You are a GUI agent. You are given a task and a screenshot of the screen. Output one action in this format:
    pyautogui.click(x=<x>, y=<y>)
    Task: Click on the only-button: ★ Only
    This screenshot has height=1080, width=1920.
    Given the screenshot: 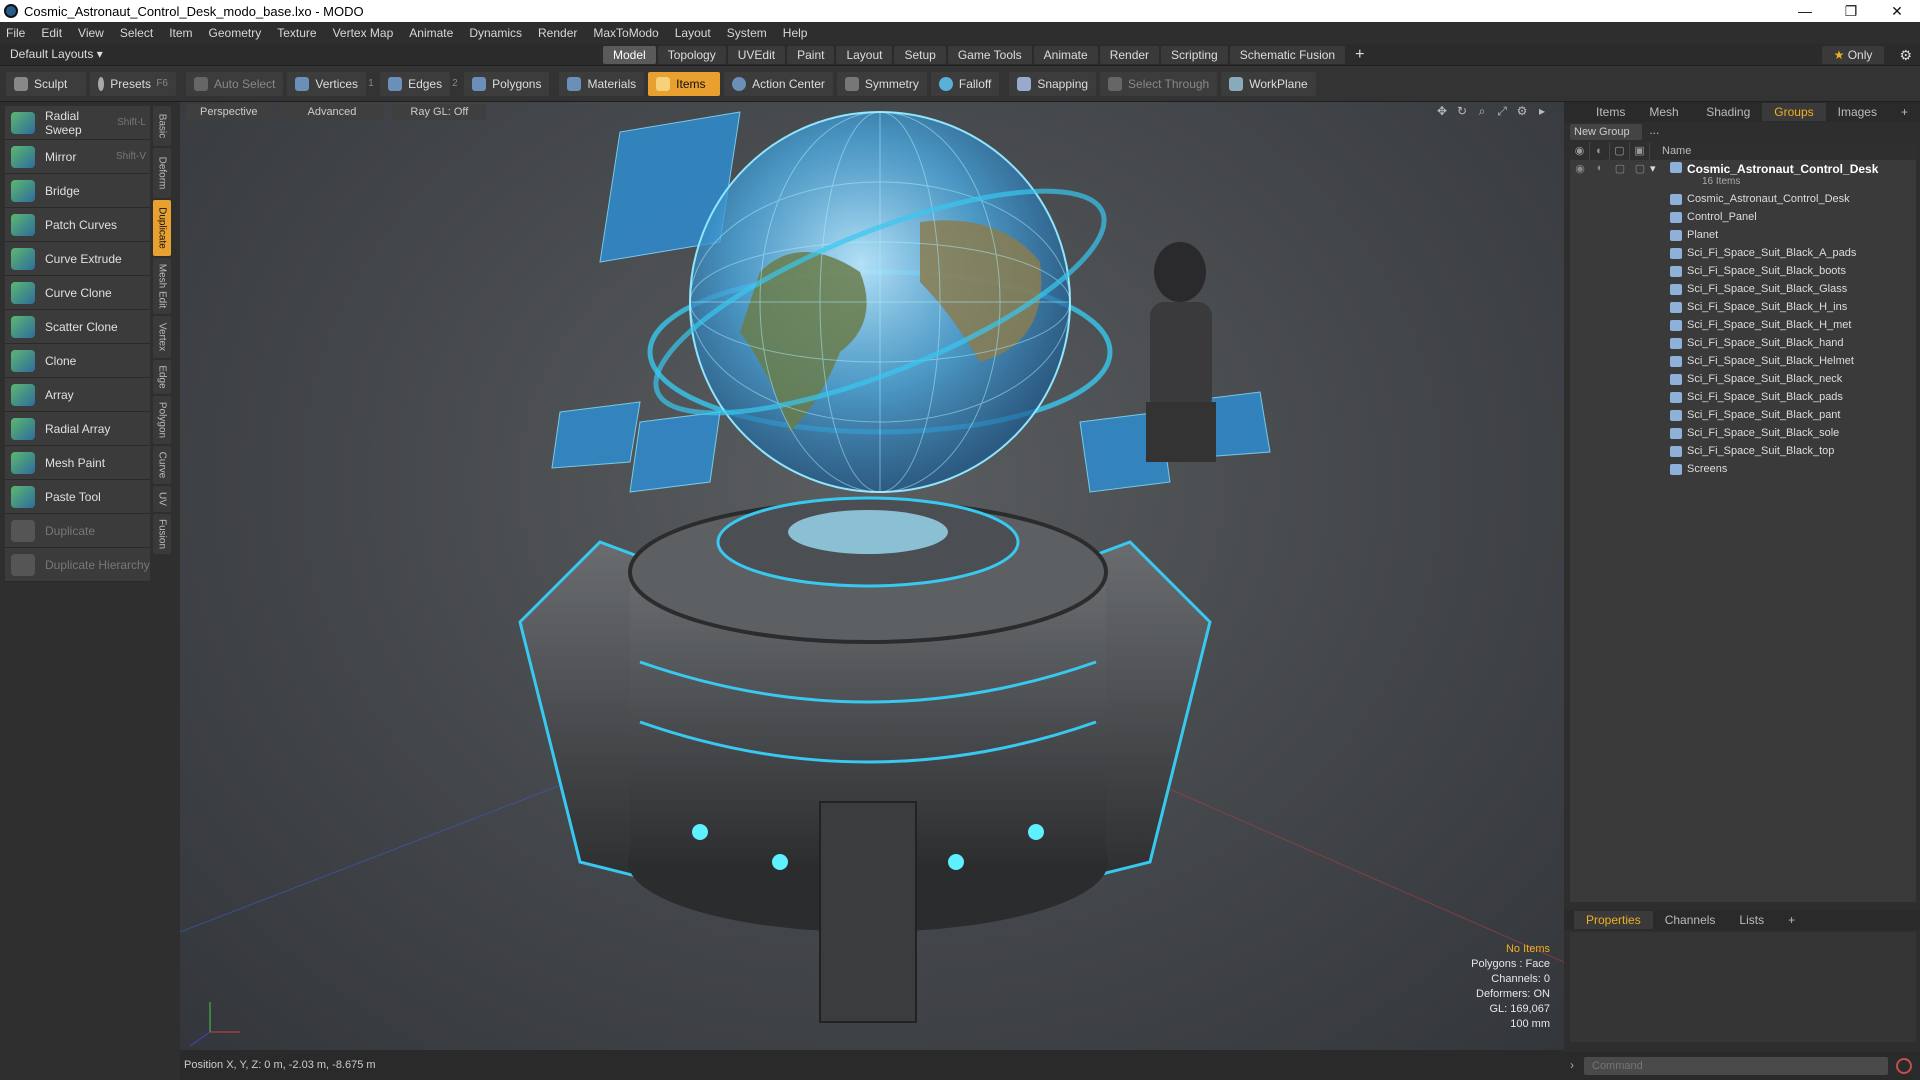 What is the action you would take?
    pyautogui.click(x=1853, y=55)
    